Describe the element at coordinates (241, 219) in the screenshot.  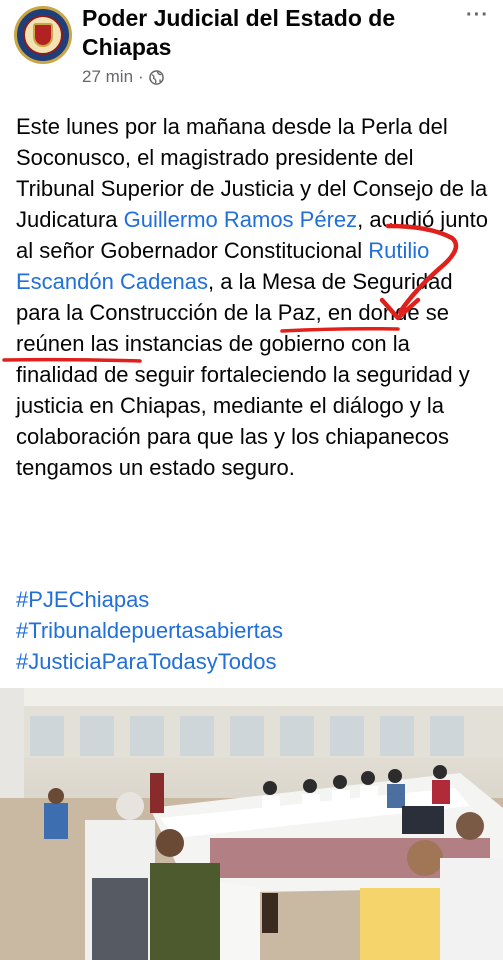
I see `mention-guillermo-ramos: Guillermo Ramos Pérez` at that location.